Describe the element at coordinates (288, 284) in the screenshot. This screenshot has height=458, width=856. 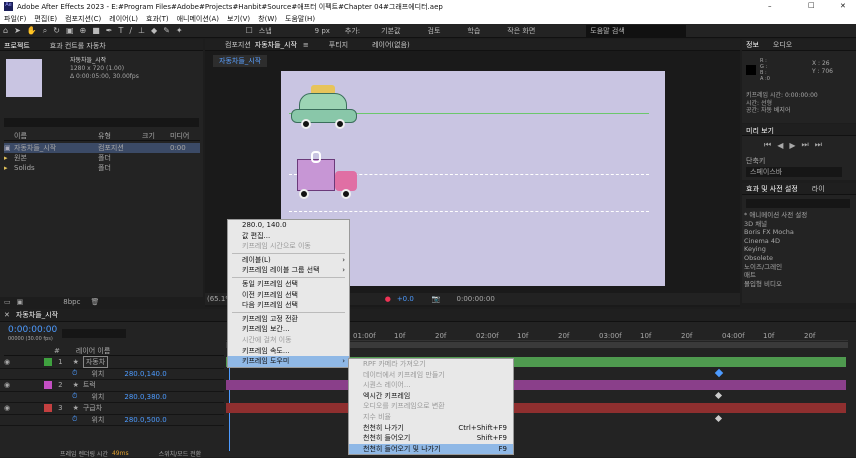
I see `context-menu-item: 동일 키프레임 선택` at that location.